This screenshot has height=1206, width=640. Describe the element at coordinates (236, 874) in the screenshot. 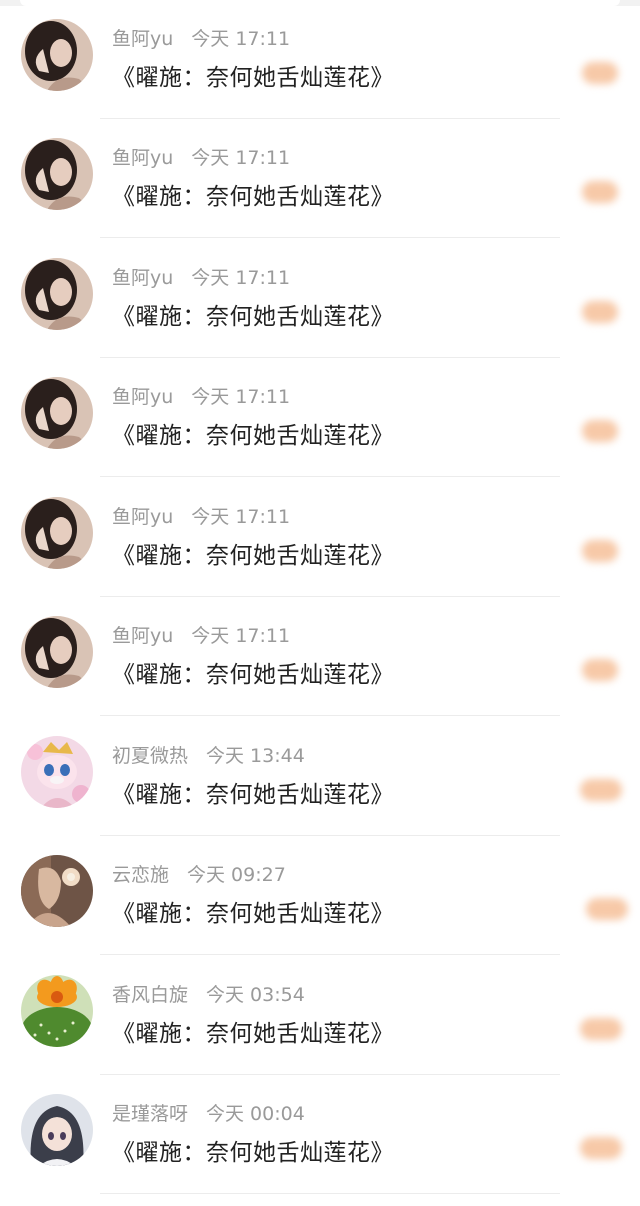

I see `message-time: 今天 09:27` at that location.